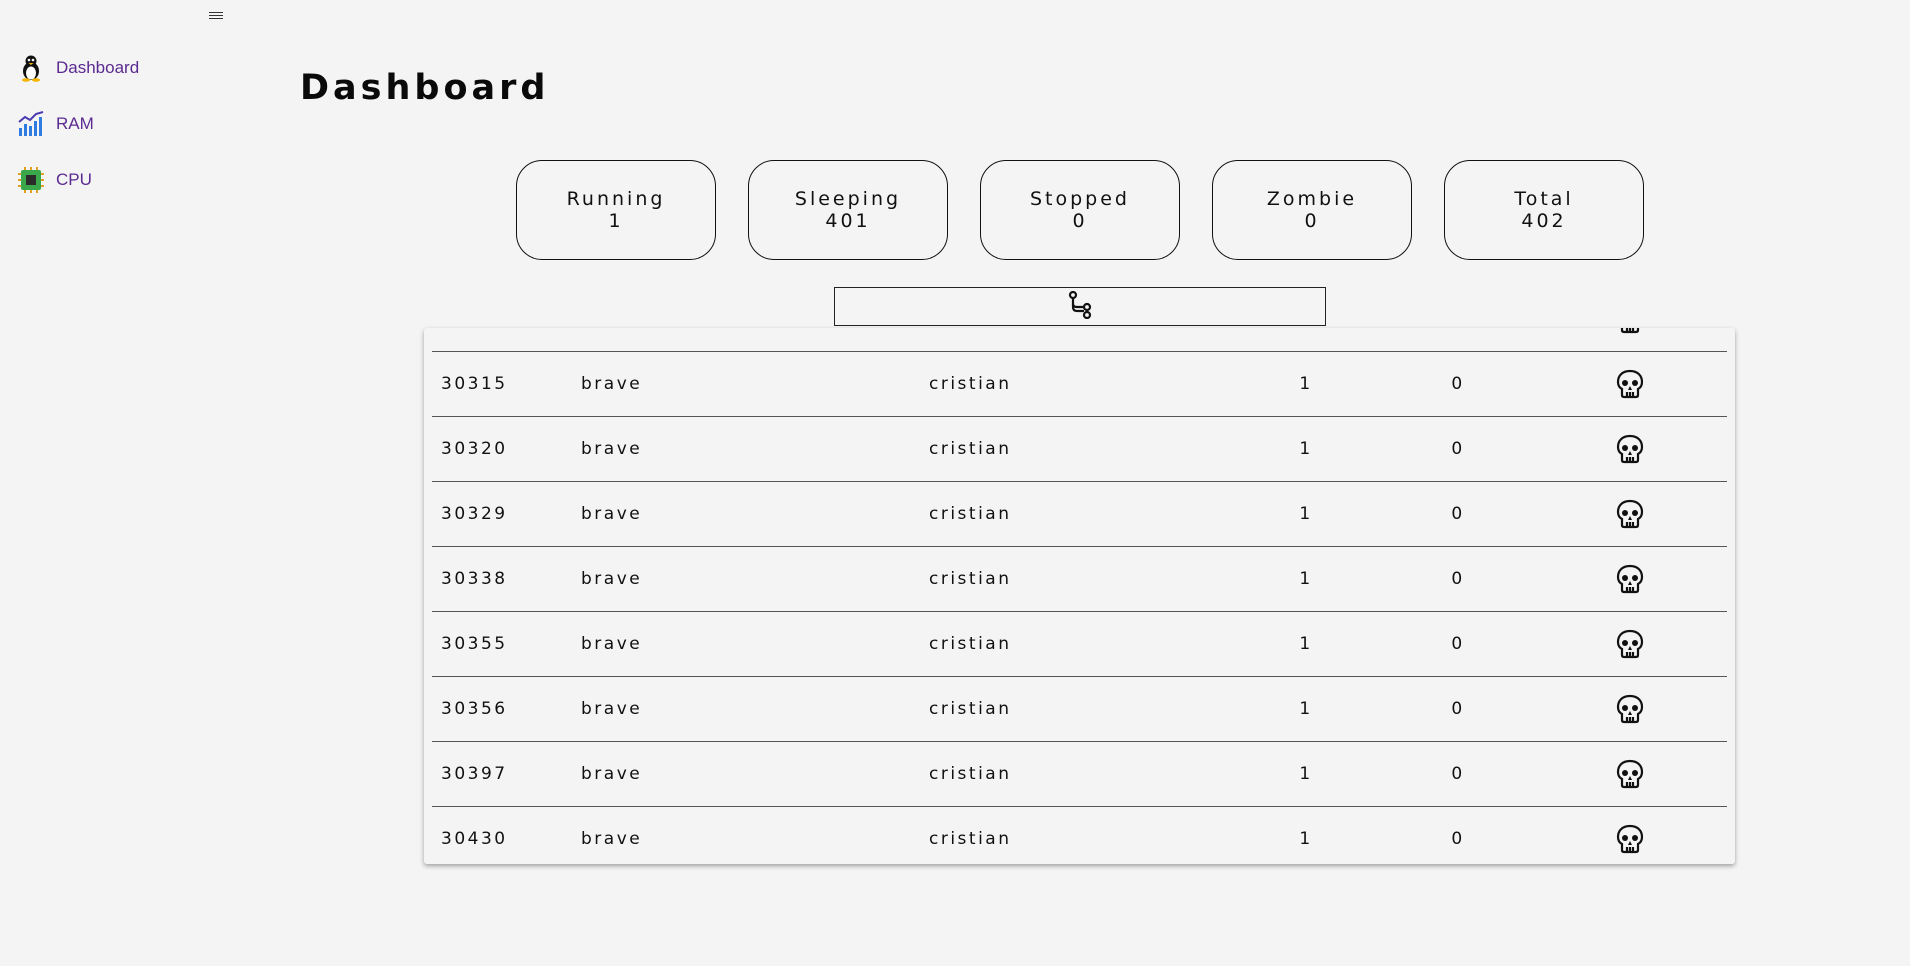 The image size is (1910, 966). I want to click on status-cell, so click(1458, 339).